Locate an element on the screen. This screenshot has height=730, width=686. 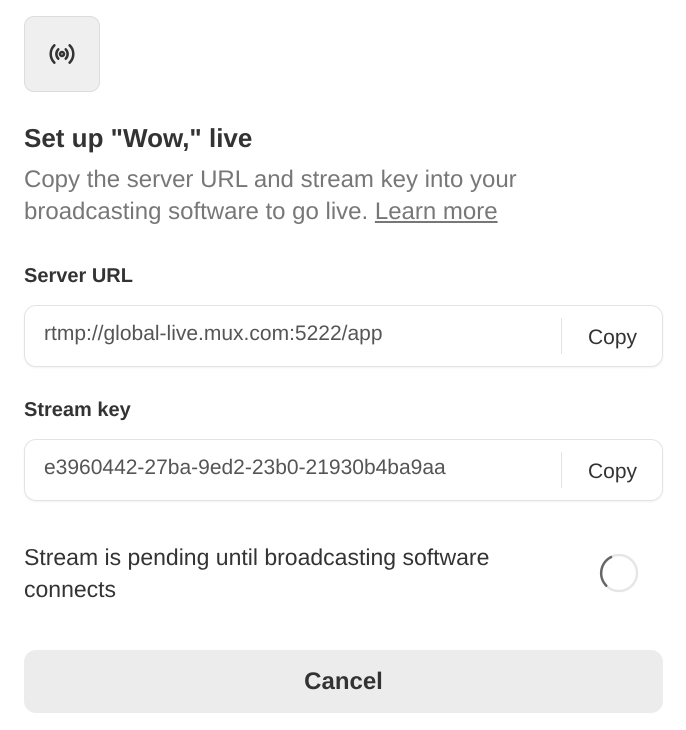
text-field: rtmp://global-live.mux.com:5222/app Copy is located at coordinates (343, 336).